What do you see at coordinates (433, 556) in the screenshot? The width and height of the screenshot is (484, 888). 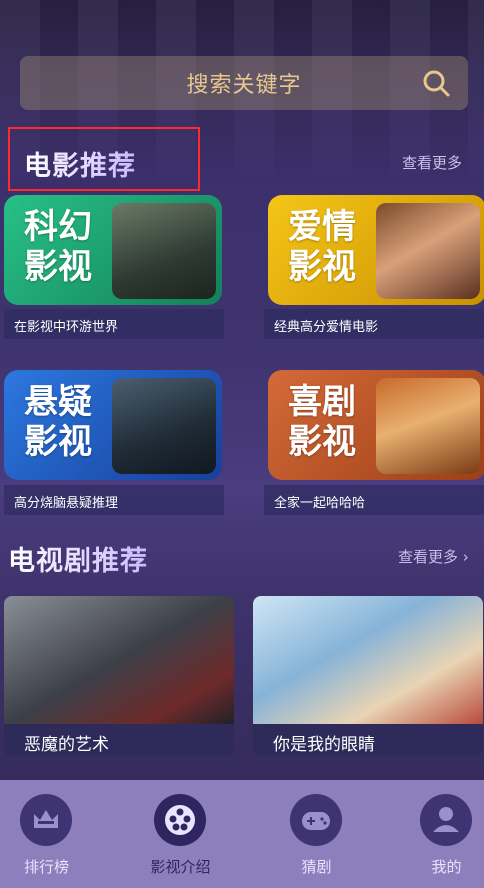 I see `tv-more-link: 查看更多 ›` at bounding box center [433, 556].